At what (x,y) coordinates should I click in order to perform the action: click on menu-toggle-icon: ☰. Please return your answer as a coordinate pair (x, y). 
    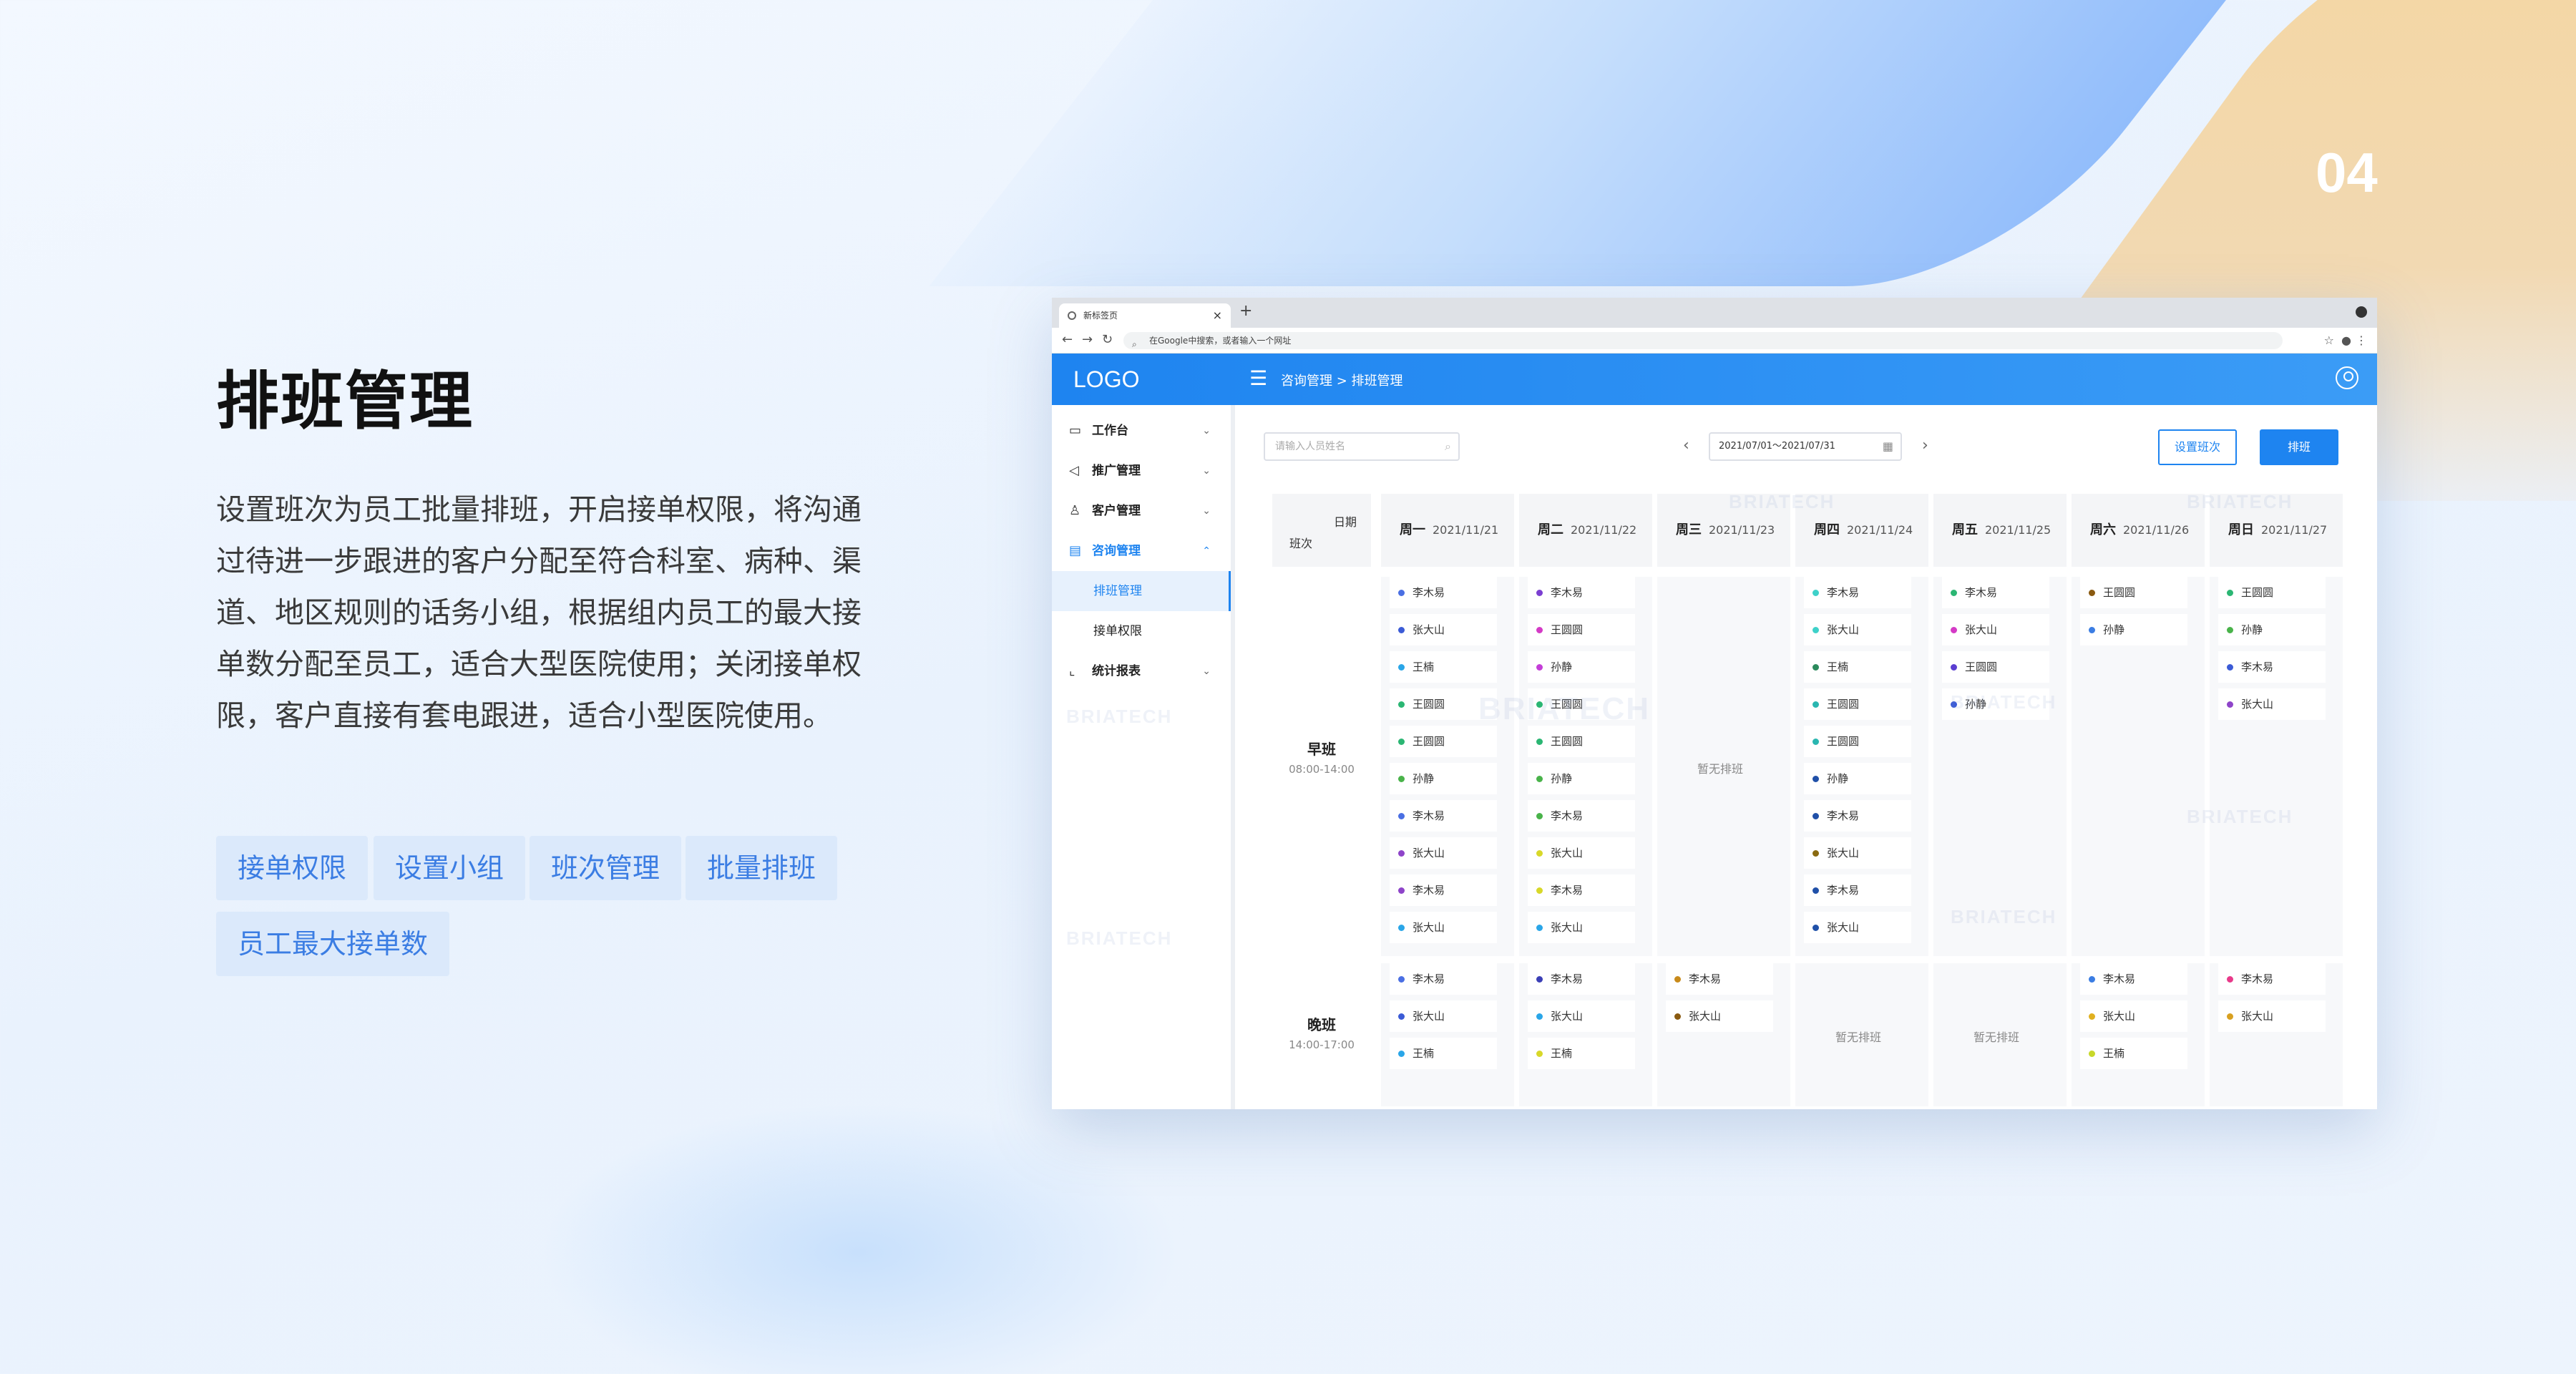
    Looking at the image, I should click on (1258, 378).